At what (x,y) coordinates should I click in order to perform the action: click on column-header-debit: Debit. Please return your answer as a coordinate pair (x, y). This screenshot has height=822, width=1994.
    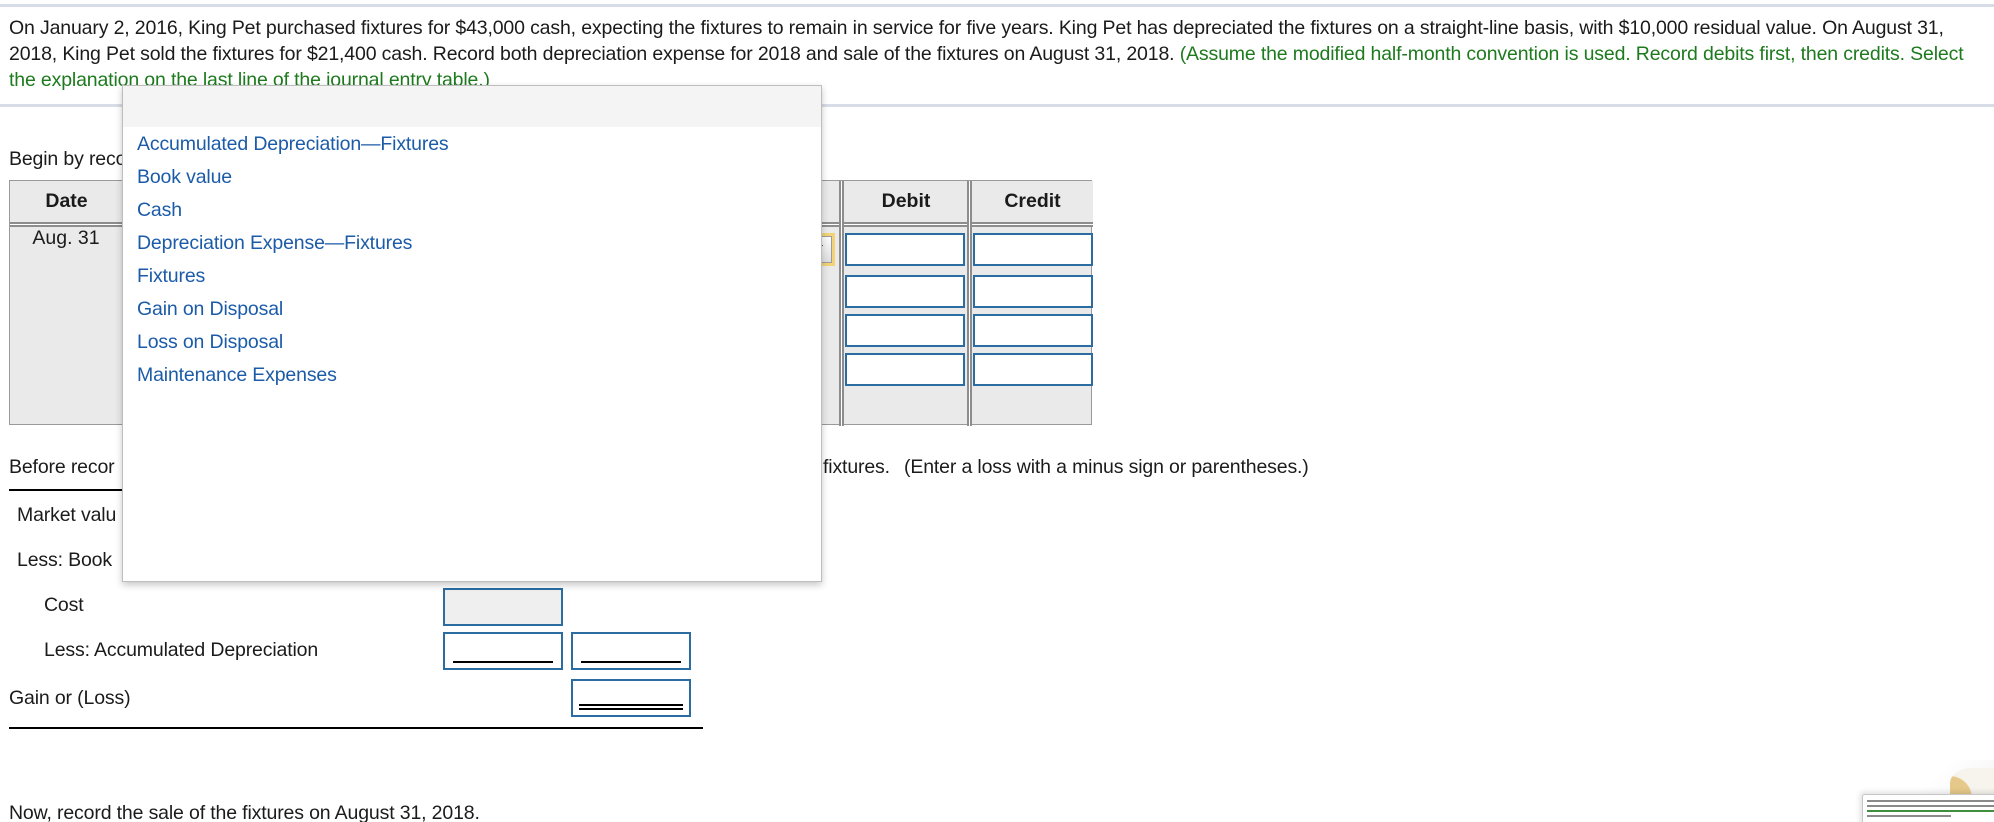
    Looking at the image, I should click on (906, 201).